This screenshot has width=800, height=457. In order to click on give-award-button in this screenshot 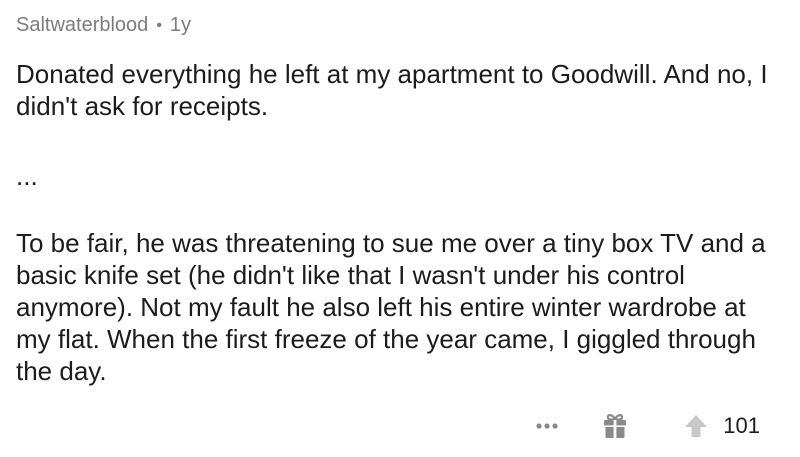, I will do `click(615, 426)`.